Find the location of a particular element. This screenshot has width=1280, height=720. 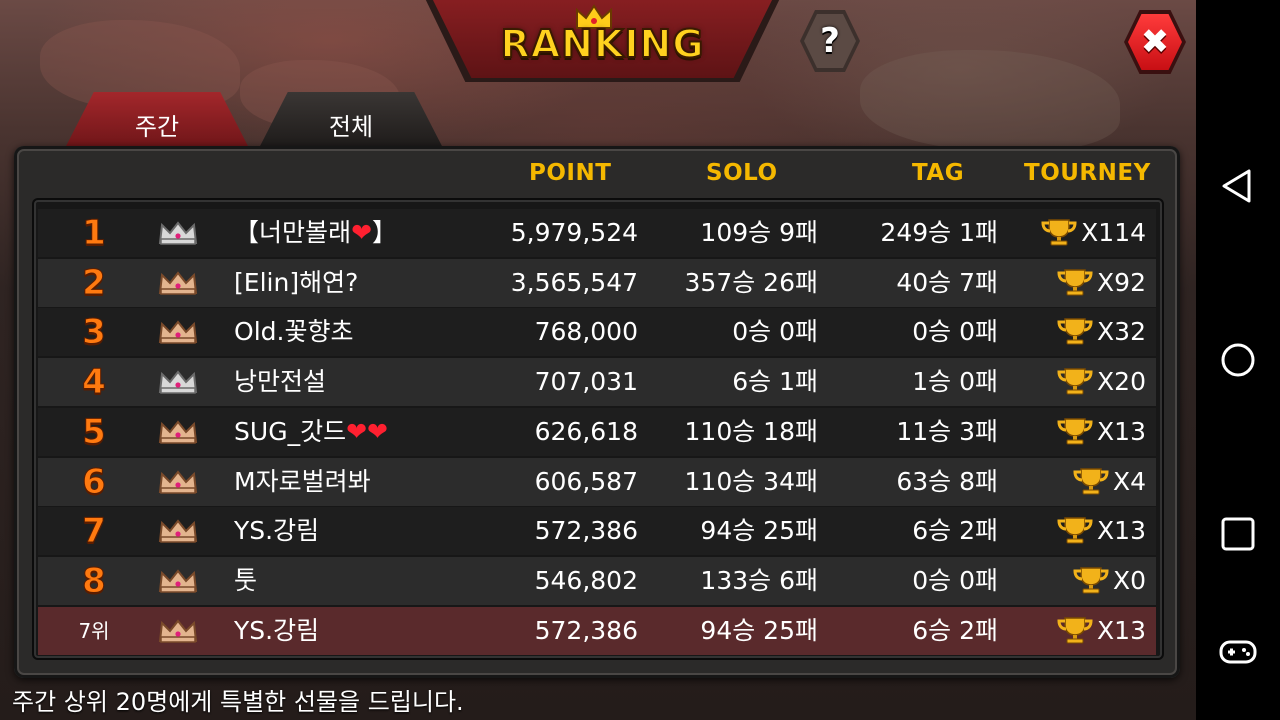

table-row: 4 낭만전설 707,031 6승 1패 1승 0패 X20 is located at coordinates (597, 382).